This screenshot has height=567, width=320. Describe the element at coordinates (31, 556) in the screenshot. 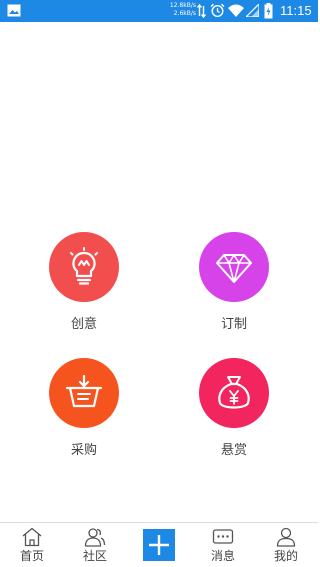

I see `nav-label-home: 首页` at that location.